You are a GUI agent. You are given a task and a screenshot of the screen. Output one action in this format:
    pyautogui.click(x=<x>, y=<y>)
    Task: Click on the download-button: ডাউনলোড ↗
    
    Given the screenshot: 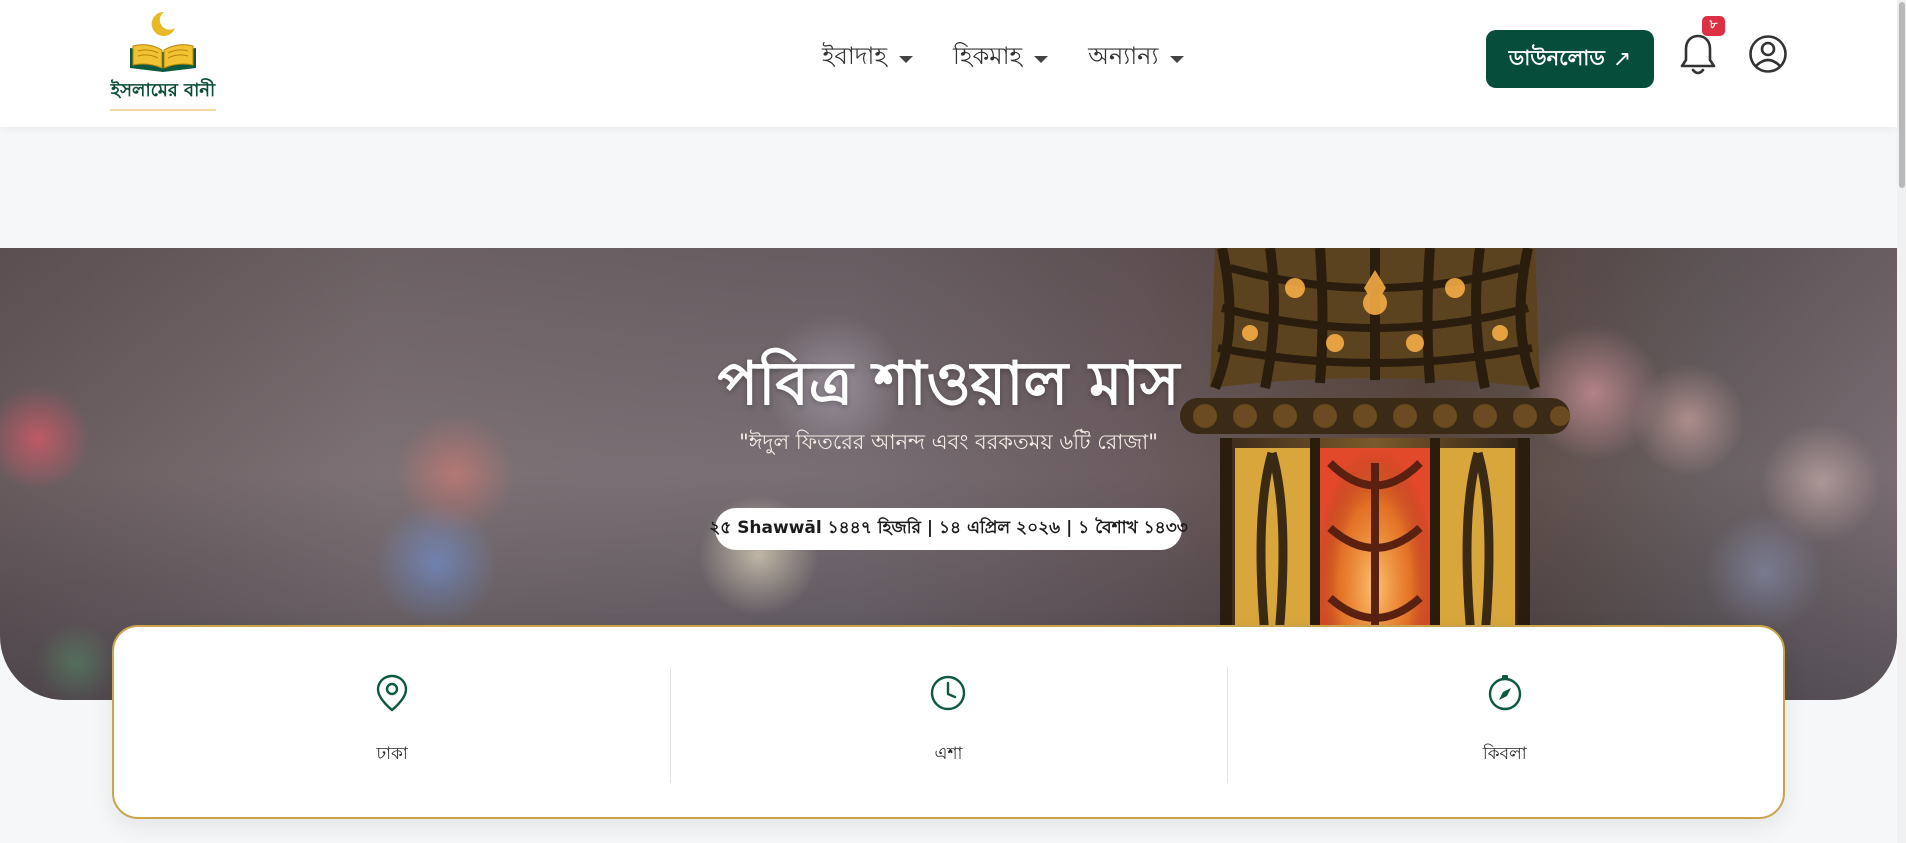 What is the action you would take?
    pyautogui.click(x=1570, y=59)
    